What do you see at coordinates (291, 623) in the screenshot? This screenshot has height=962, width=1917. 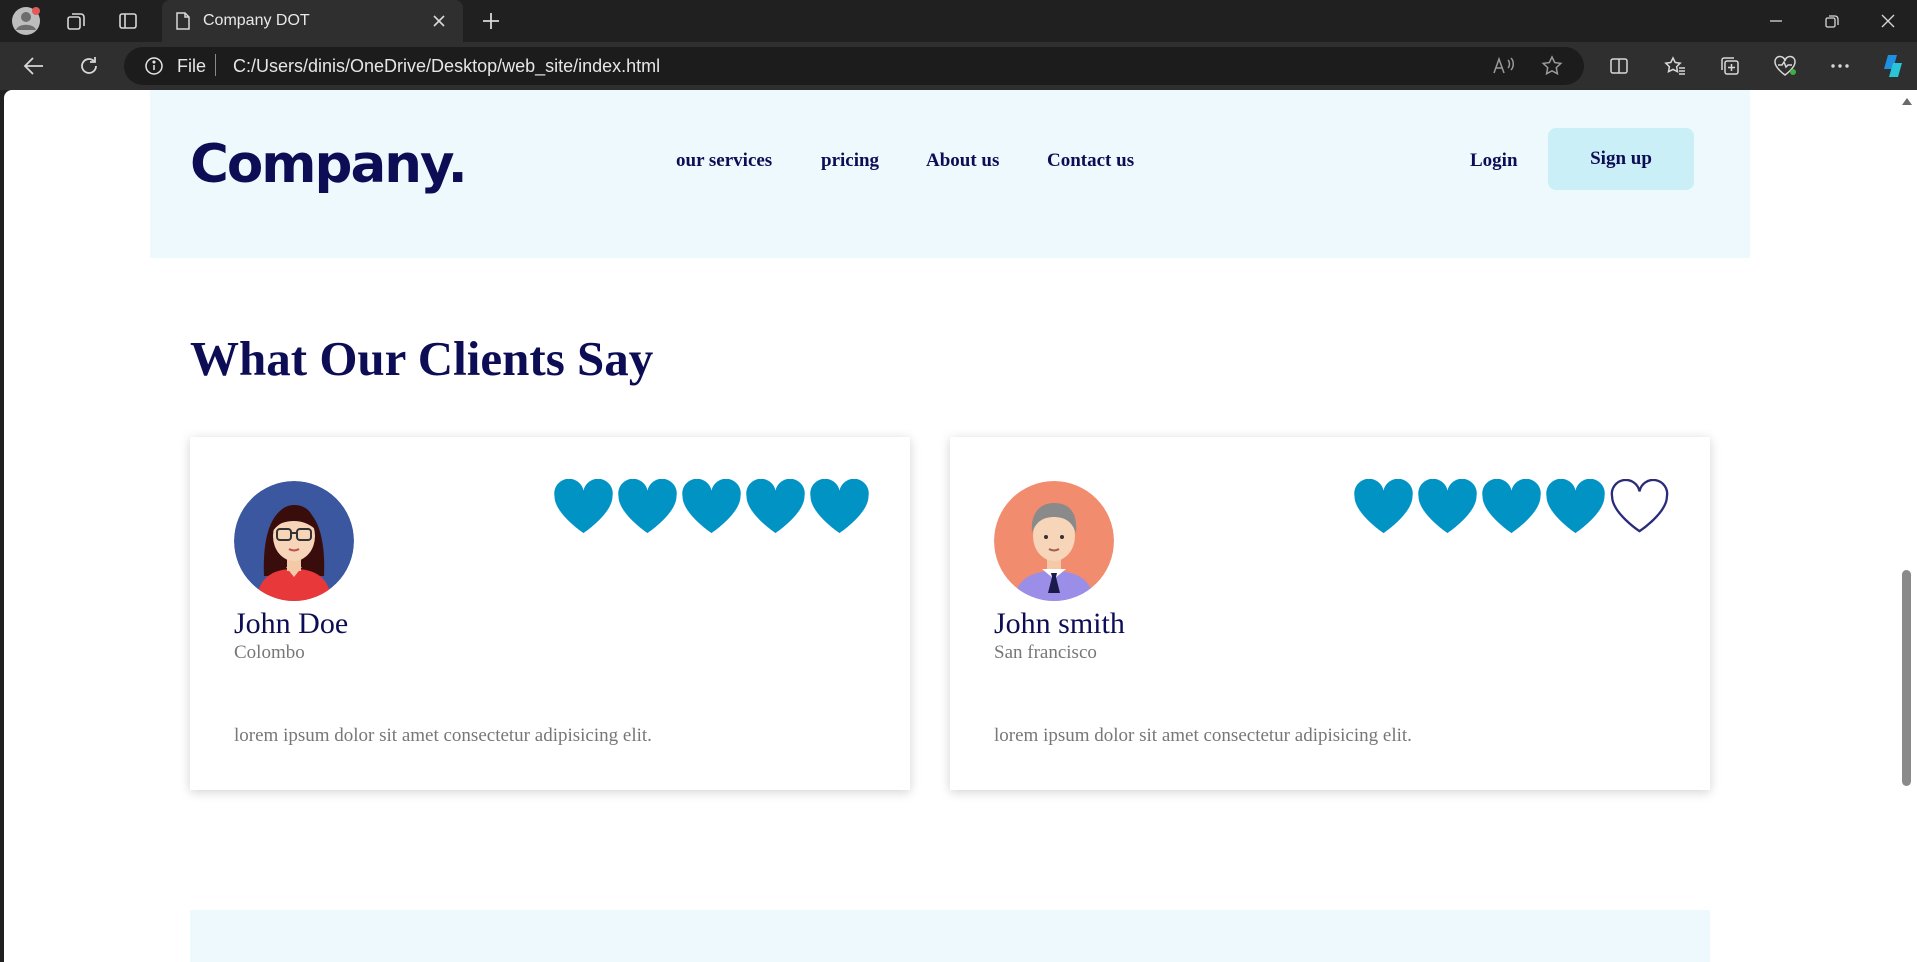 I see `client-name: John Doe` at bounding box center [291, 623].